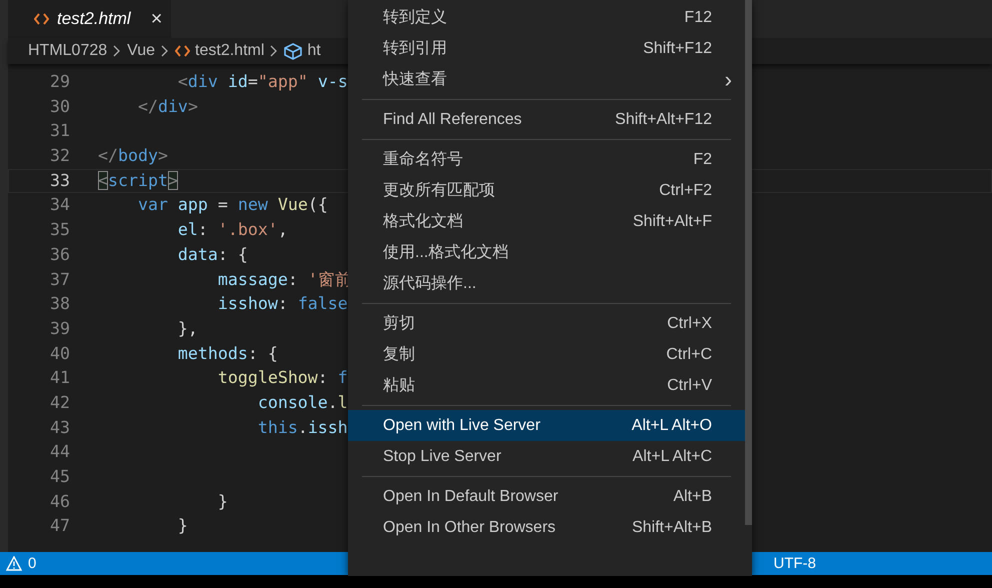  Describe the element at coordinates (795, 563) in the screenshot. I see `encoding-indicator: UTF-8` at that location.